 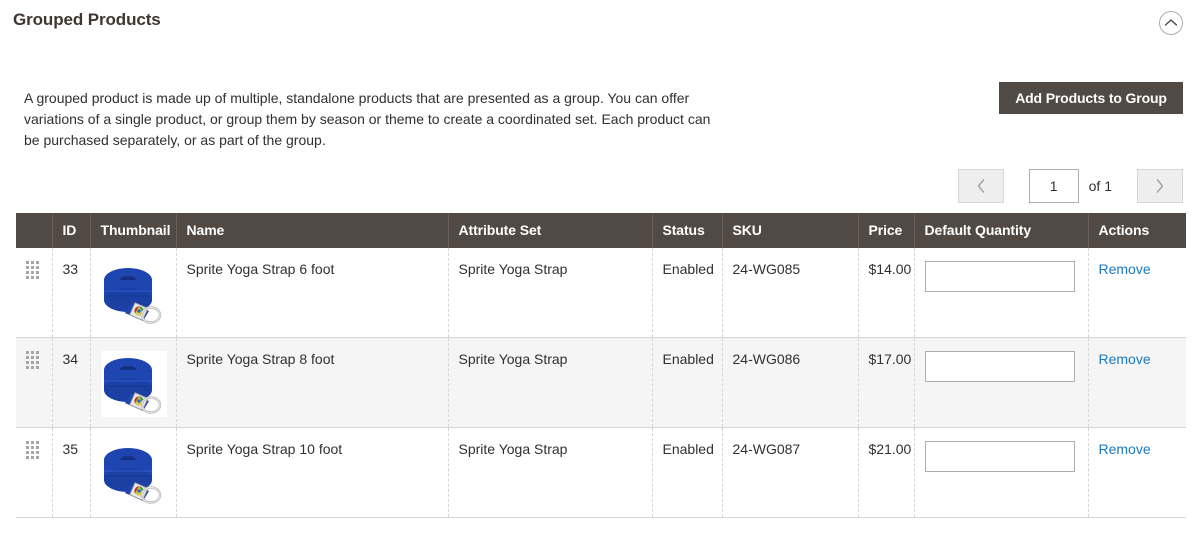 I want to click on page-title: Grouped Products, so click(x=87, y=19).